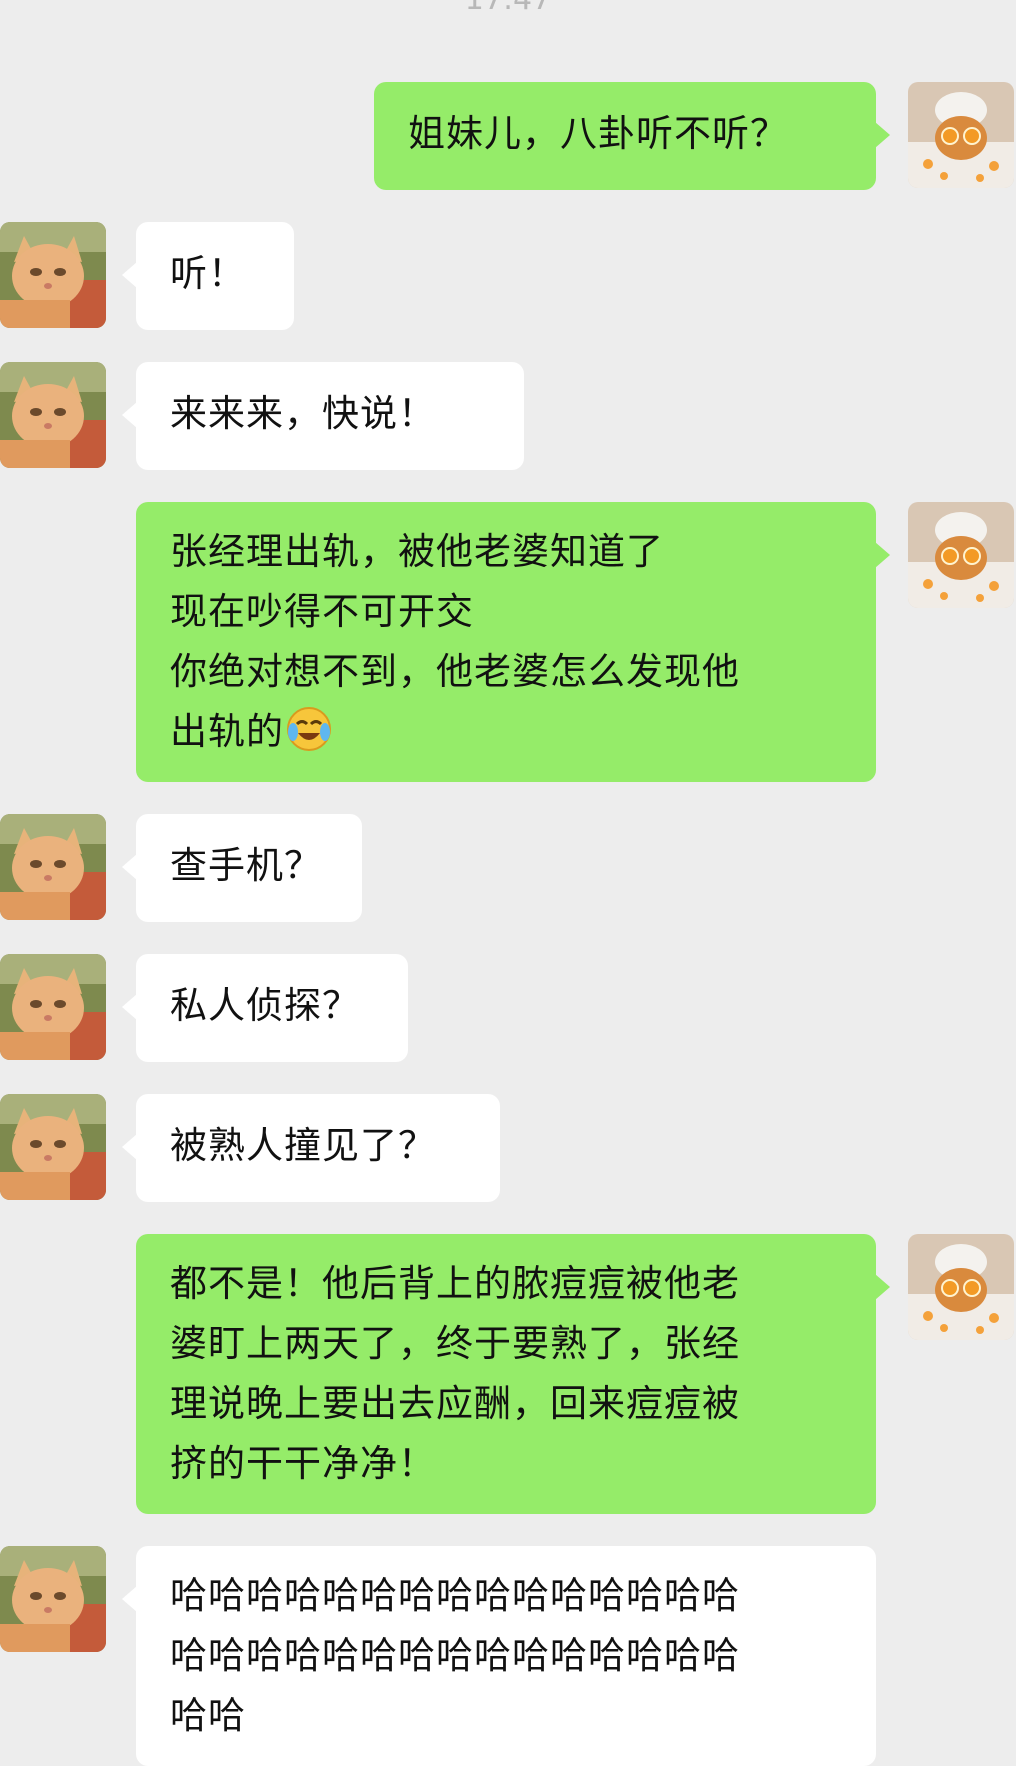 Image resolution: width=1016 pixels, height=1766 pixels. What do you see at coordinates (303, 1463) in the screenshot?
I see `message-text: 挤的干干净净！` at bounding box center [303, 1463].